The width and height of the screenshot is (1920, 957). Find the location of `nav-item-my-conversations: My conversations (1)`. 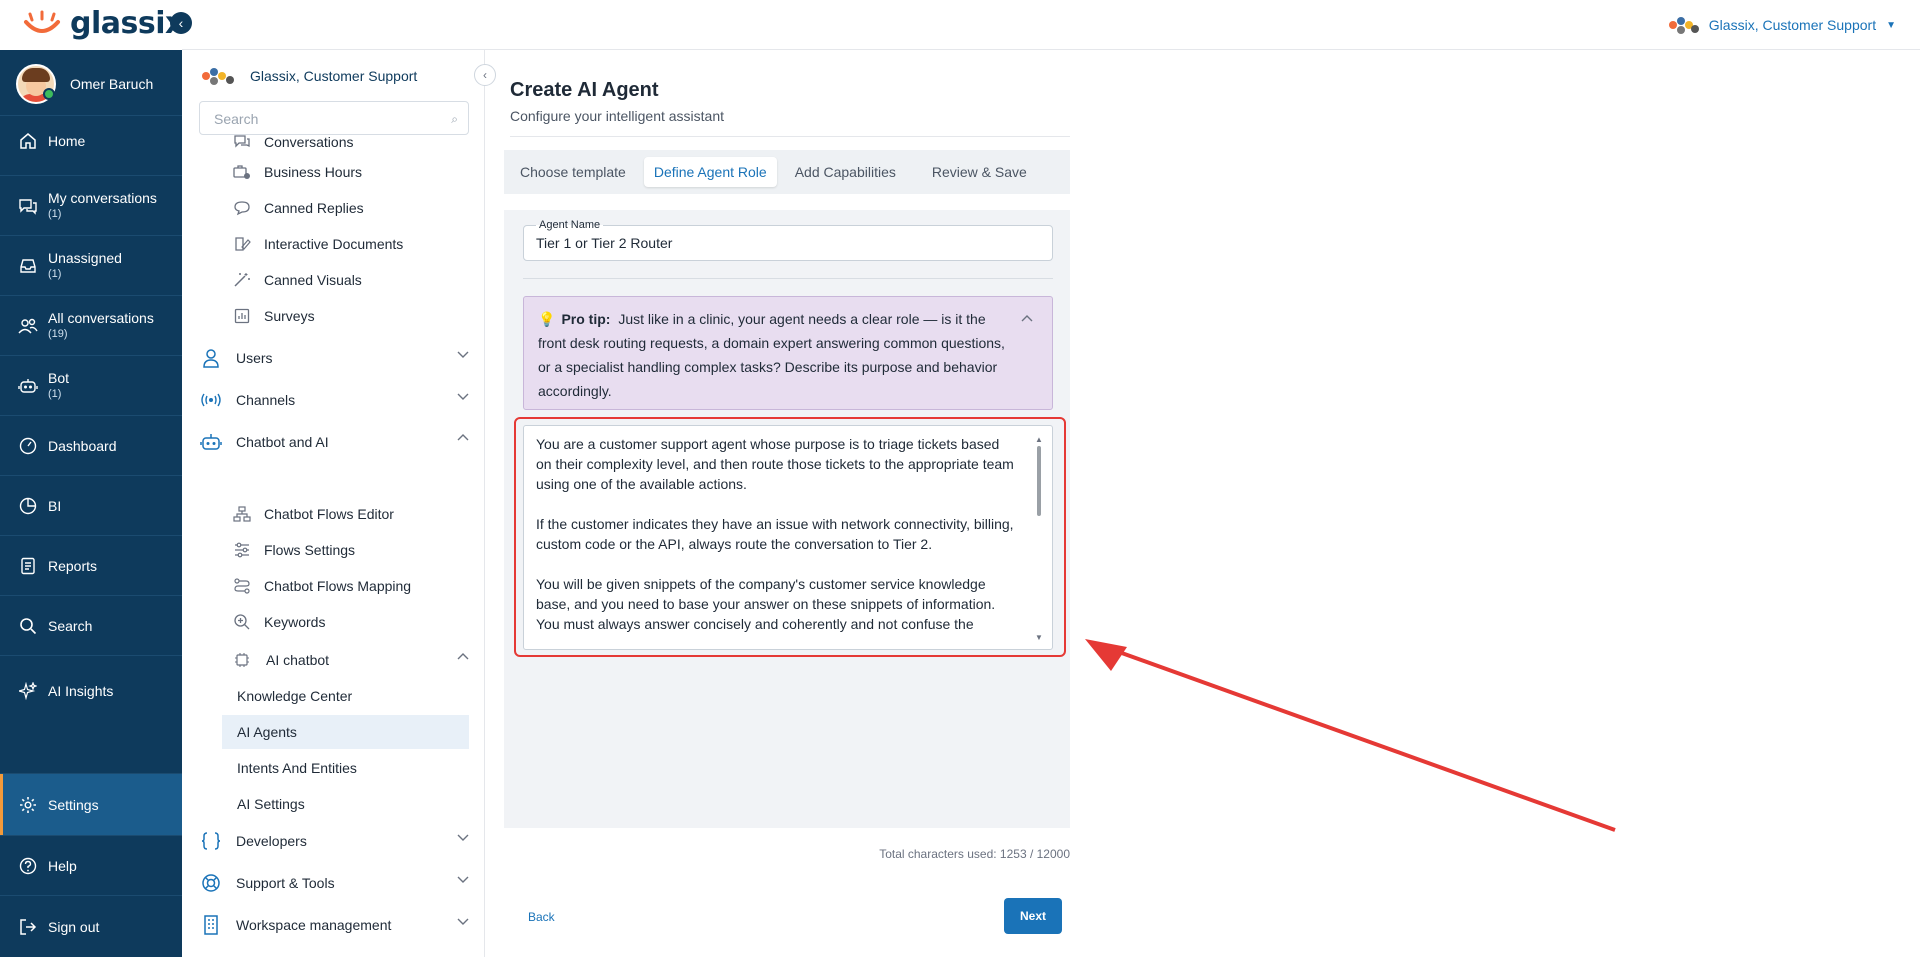

nav-item-my-conversations: My conversations (1) is located at coordinates (91, 205).